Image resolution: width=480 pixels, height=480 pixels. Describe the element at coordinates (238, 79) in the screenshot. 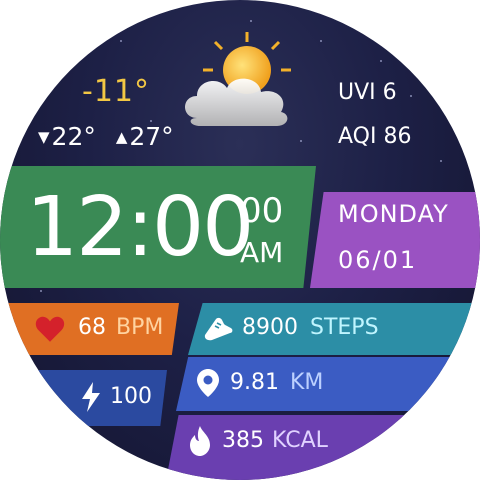

I see `partly-cloudy-icon` at that location.